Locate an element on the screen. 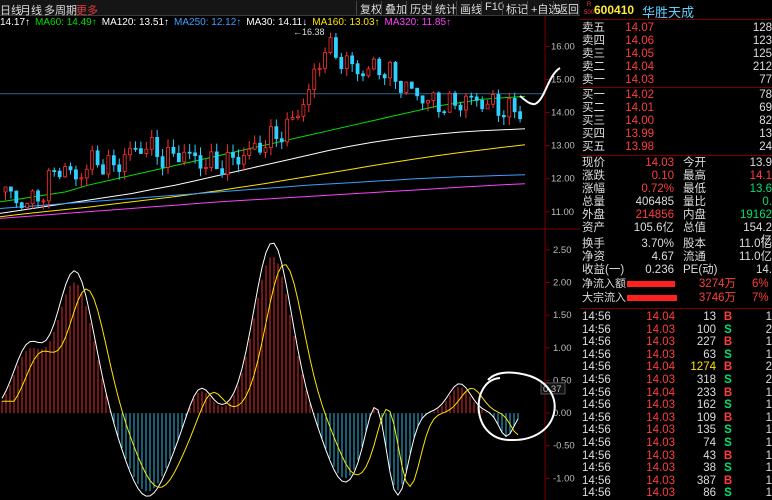 The image size is (772, 500). bid-volume: 24 is located at coordinates (765, 147).